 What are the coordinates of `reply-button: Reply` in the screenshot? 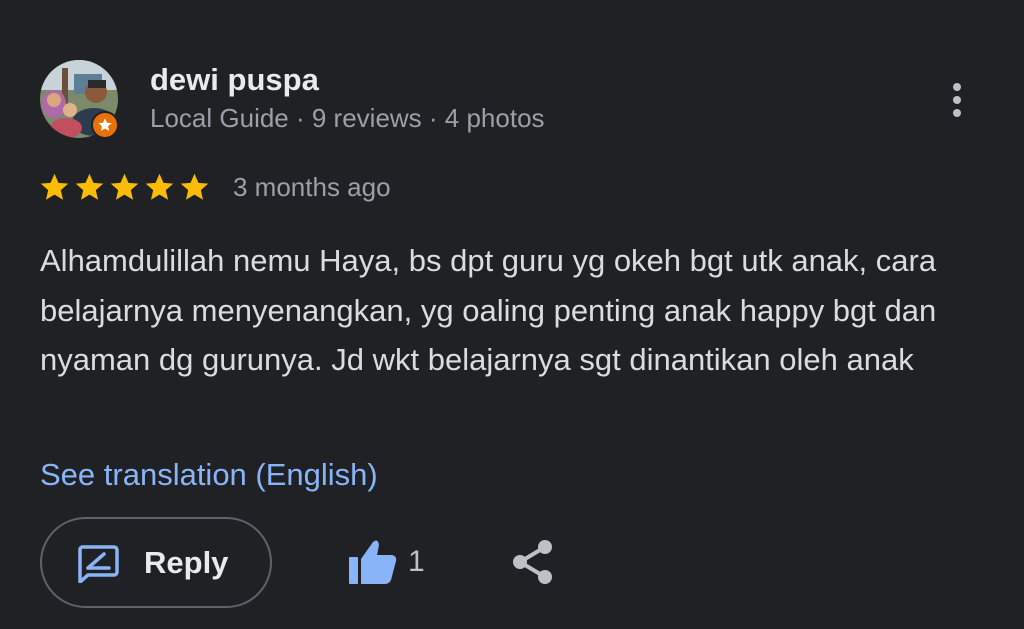 It's located at (156, 562).